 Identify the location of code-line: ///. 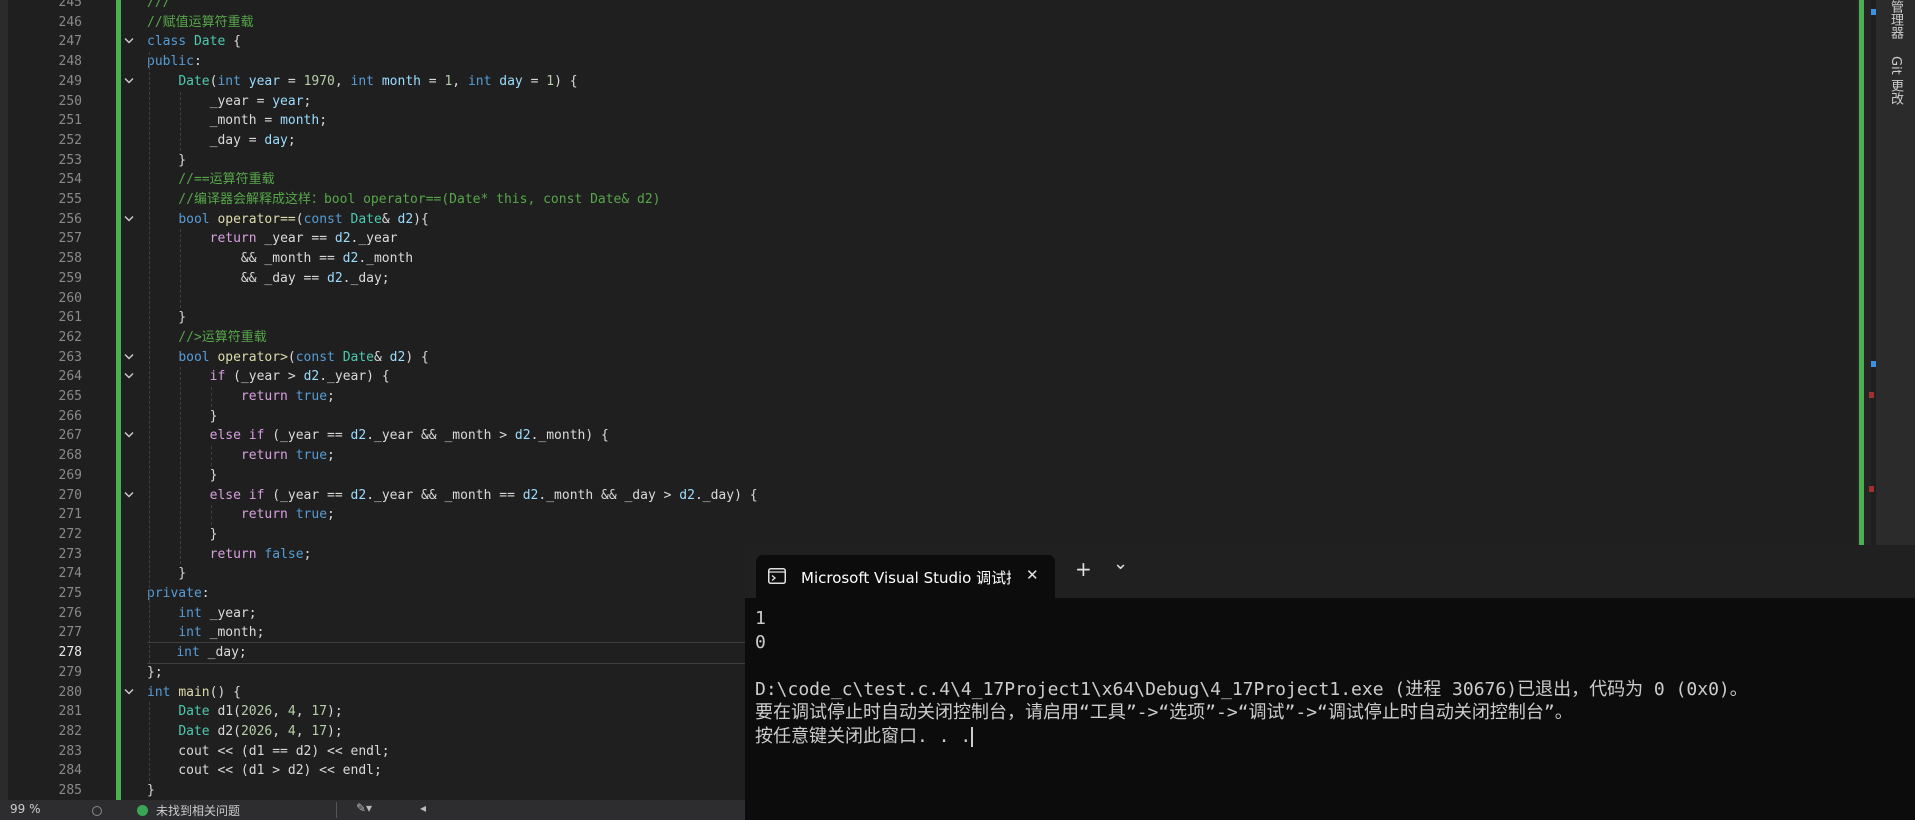
(158, 6).